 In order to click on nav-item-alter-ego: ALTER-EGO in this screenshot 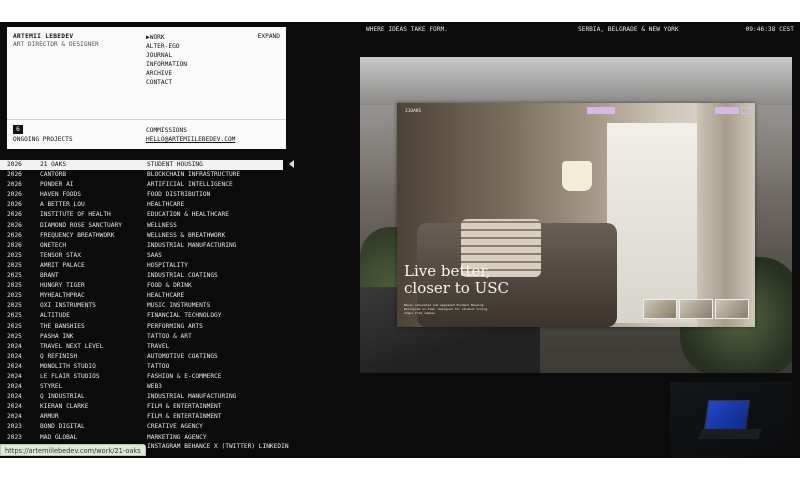, I will do `click(166, 46)`.